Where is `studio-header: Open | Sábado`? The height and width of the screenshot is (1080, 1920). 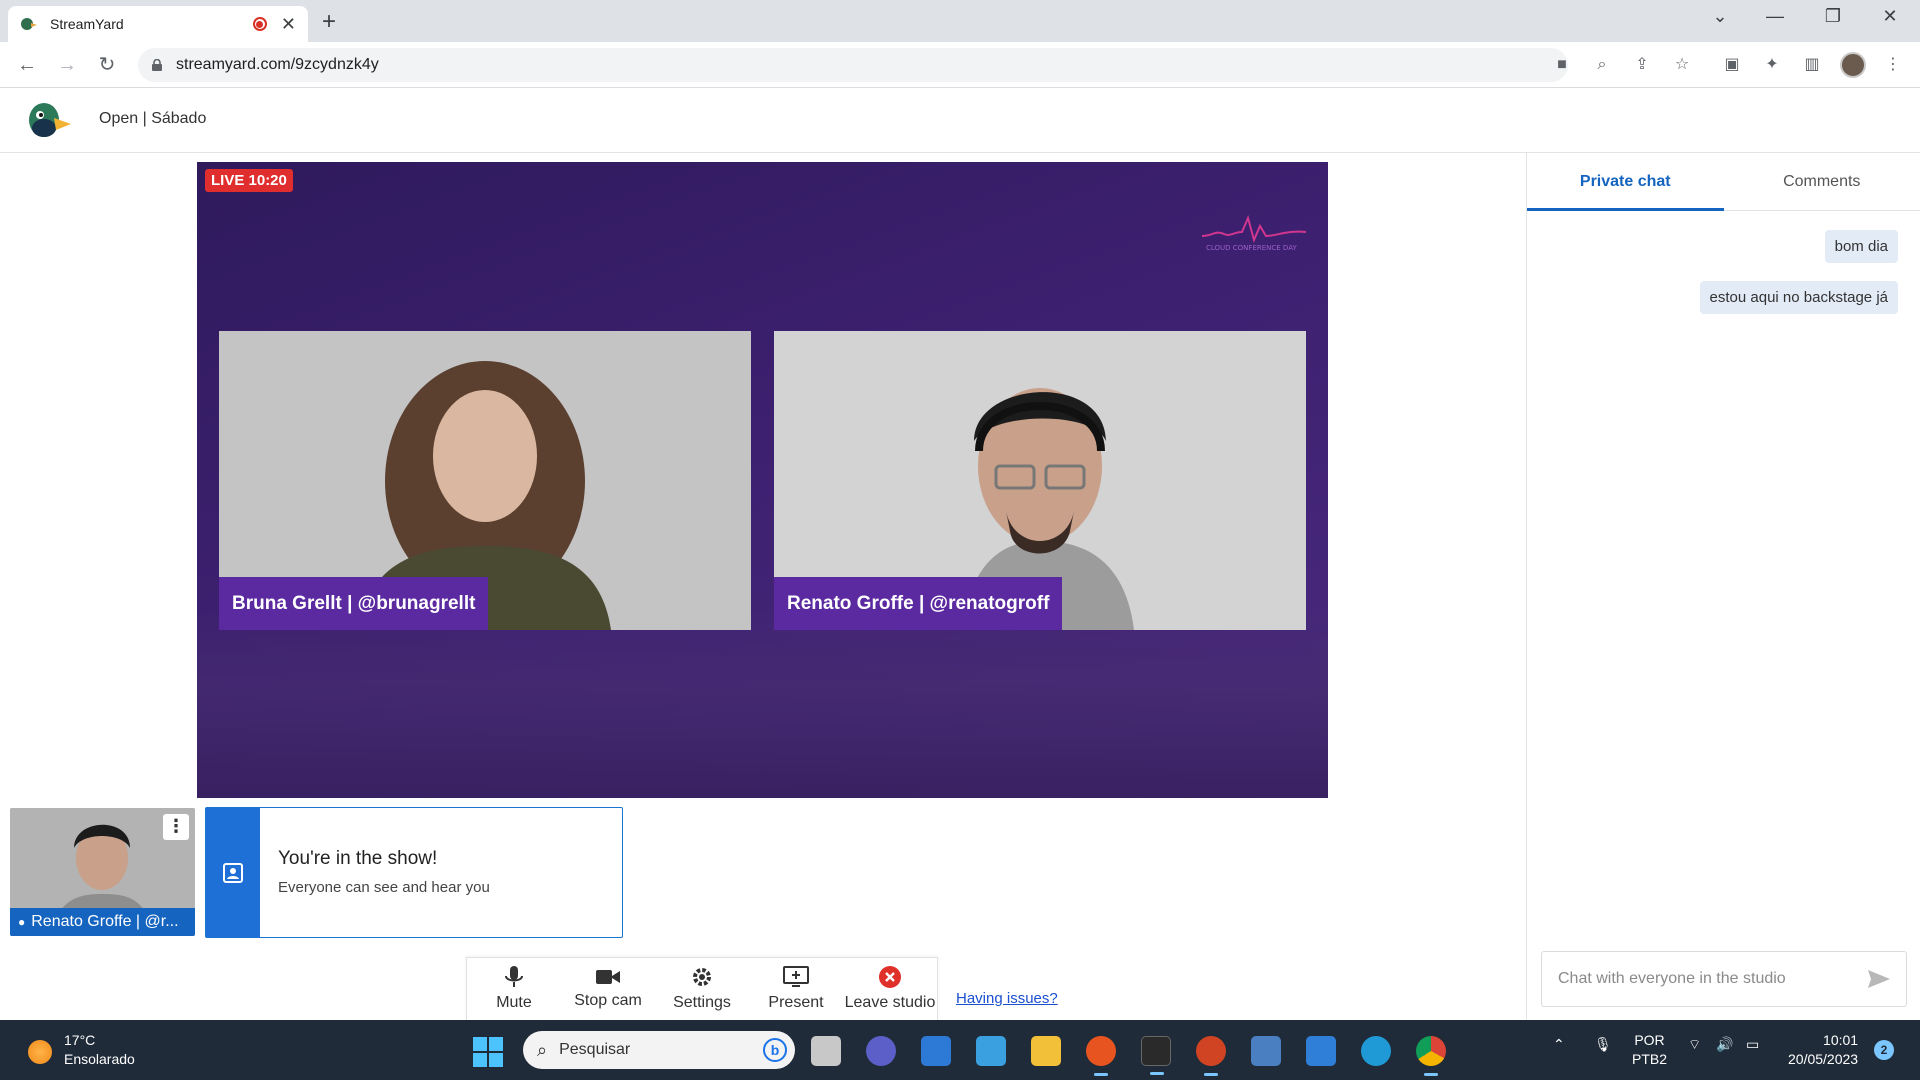 studio-header: Open | Sábado is located at coordinates (960, 120).